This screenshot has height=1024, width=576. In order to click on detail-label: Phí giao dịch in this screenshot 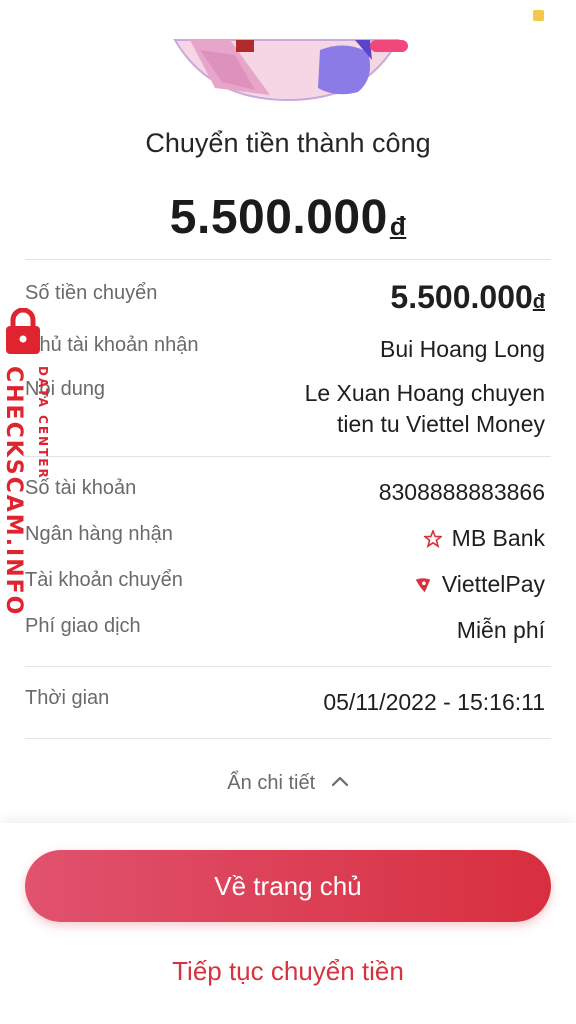, I will do `click(83, 626)`.